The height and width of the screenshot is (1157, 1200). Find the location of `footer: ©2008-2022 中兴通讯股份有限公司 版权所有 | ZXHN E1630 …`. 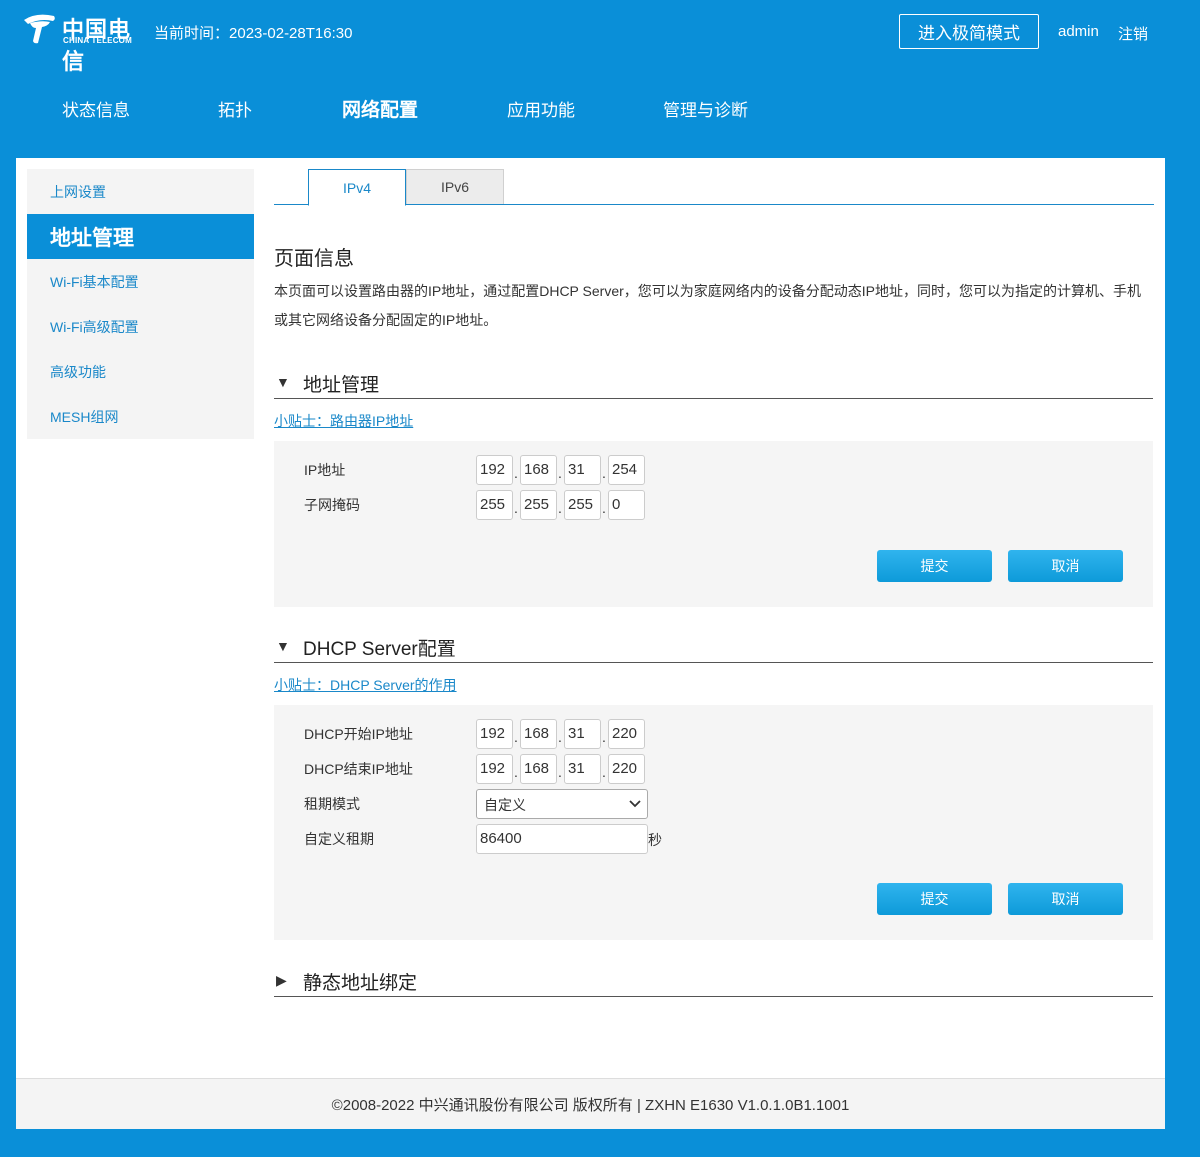

footer: ©2008-2022 中兴通讯股份有限公司 版权所有 | ZXHN E1630 … is located at coordinates (590, 1103).